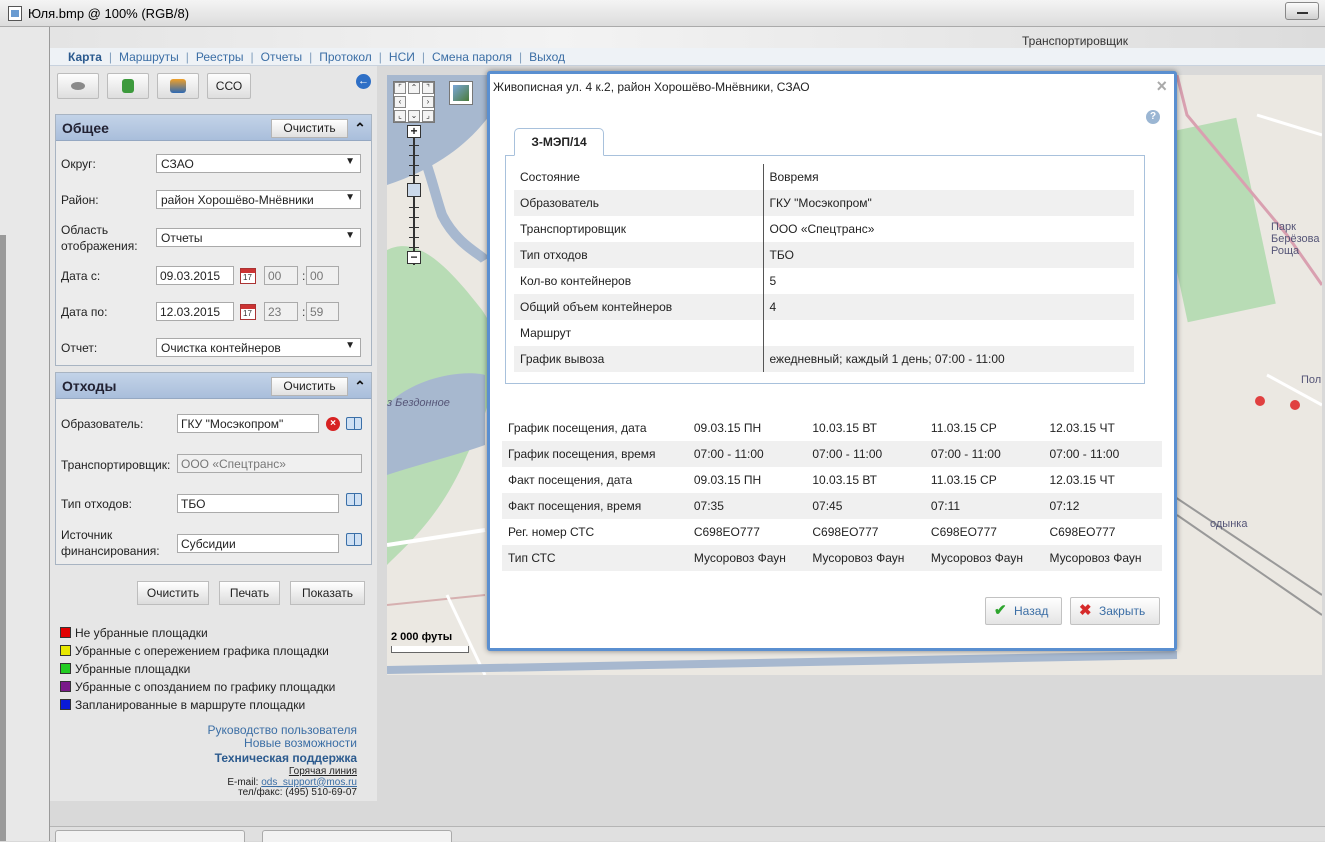 This screenshot has height=842, width=1325. Describe the element at coordinates (865, 506) in the screenshot. I see `visit-cell: 07:45` at that location.